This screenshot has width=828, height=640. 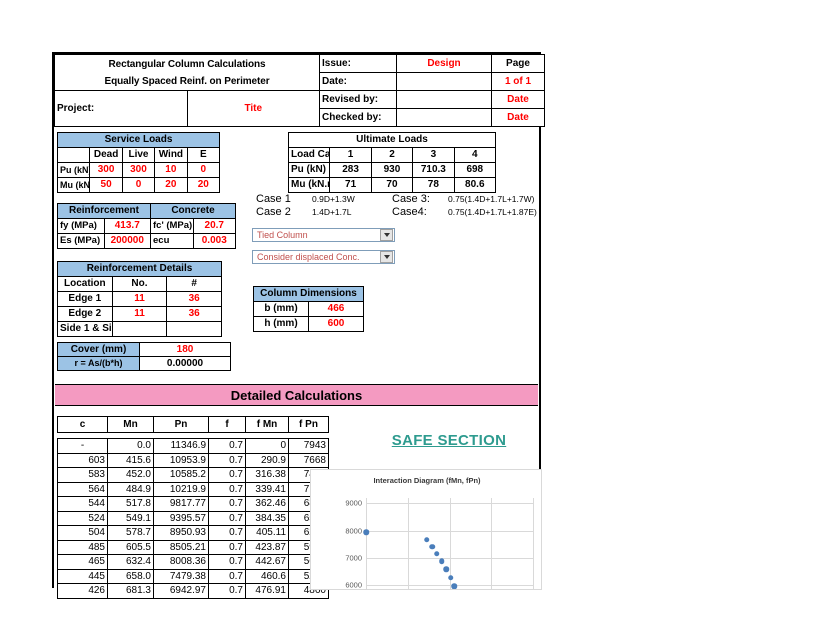 I want to click on cover-value: 180, so click(x=185, y=349).